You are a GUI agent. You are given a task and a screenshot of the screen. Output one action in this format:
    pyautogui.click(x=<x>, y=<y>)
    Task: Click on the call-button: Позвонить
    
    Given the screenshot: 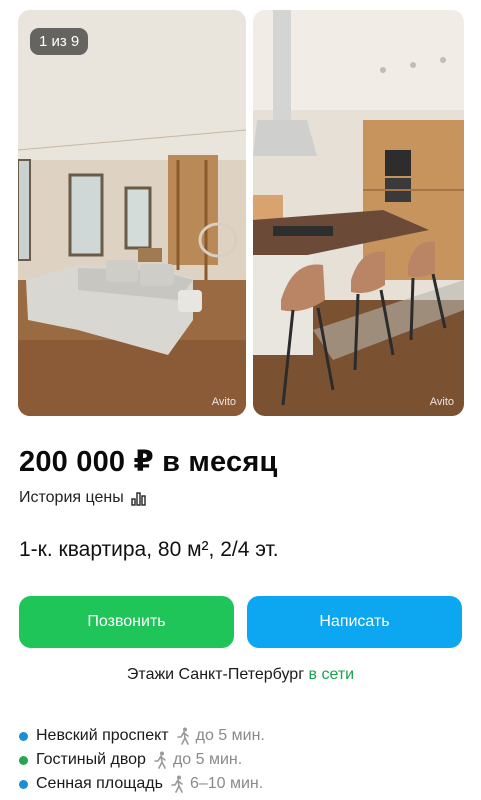 What is the action you would take?
    pyautogui.click(x=126, y=622)
    